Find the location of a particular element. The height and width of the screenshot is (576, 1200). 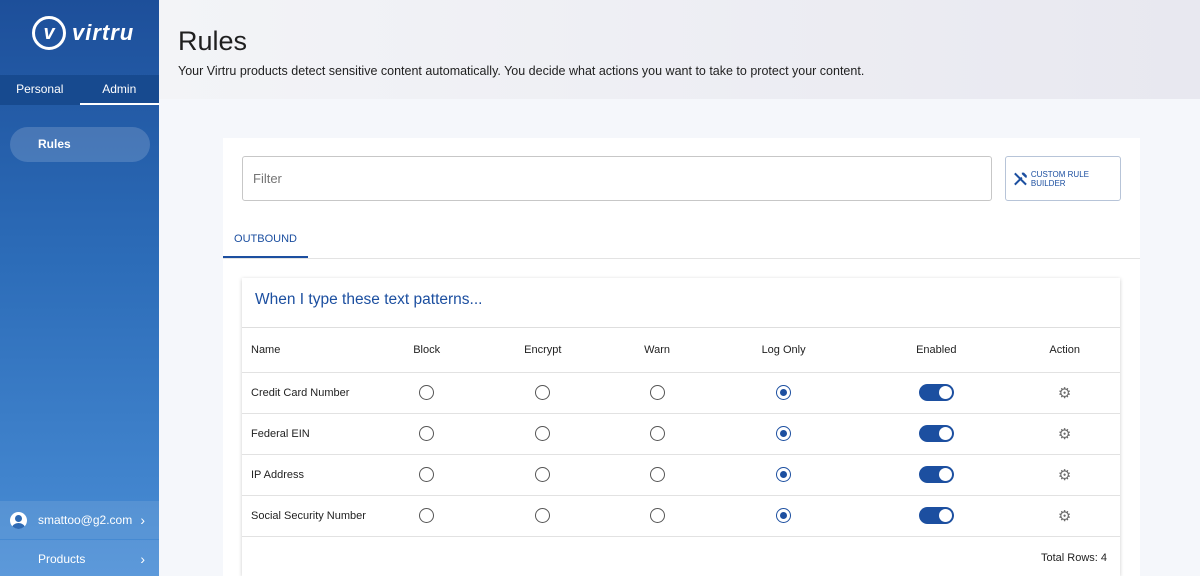

user-menu: smattoo@g2.com › is located at coordinates (79, 520).